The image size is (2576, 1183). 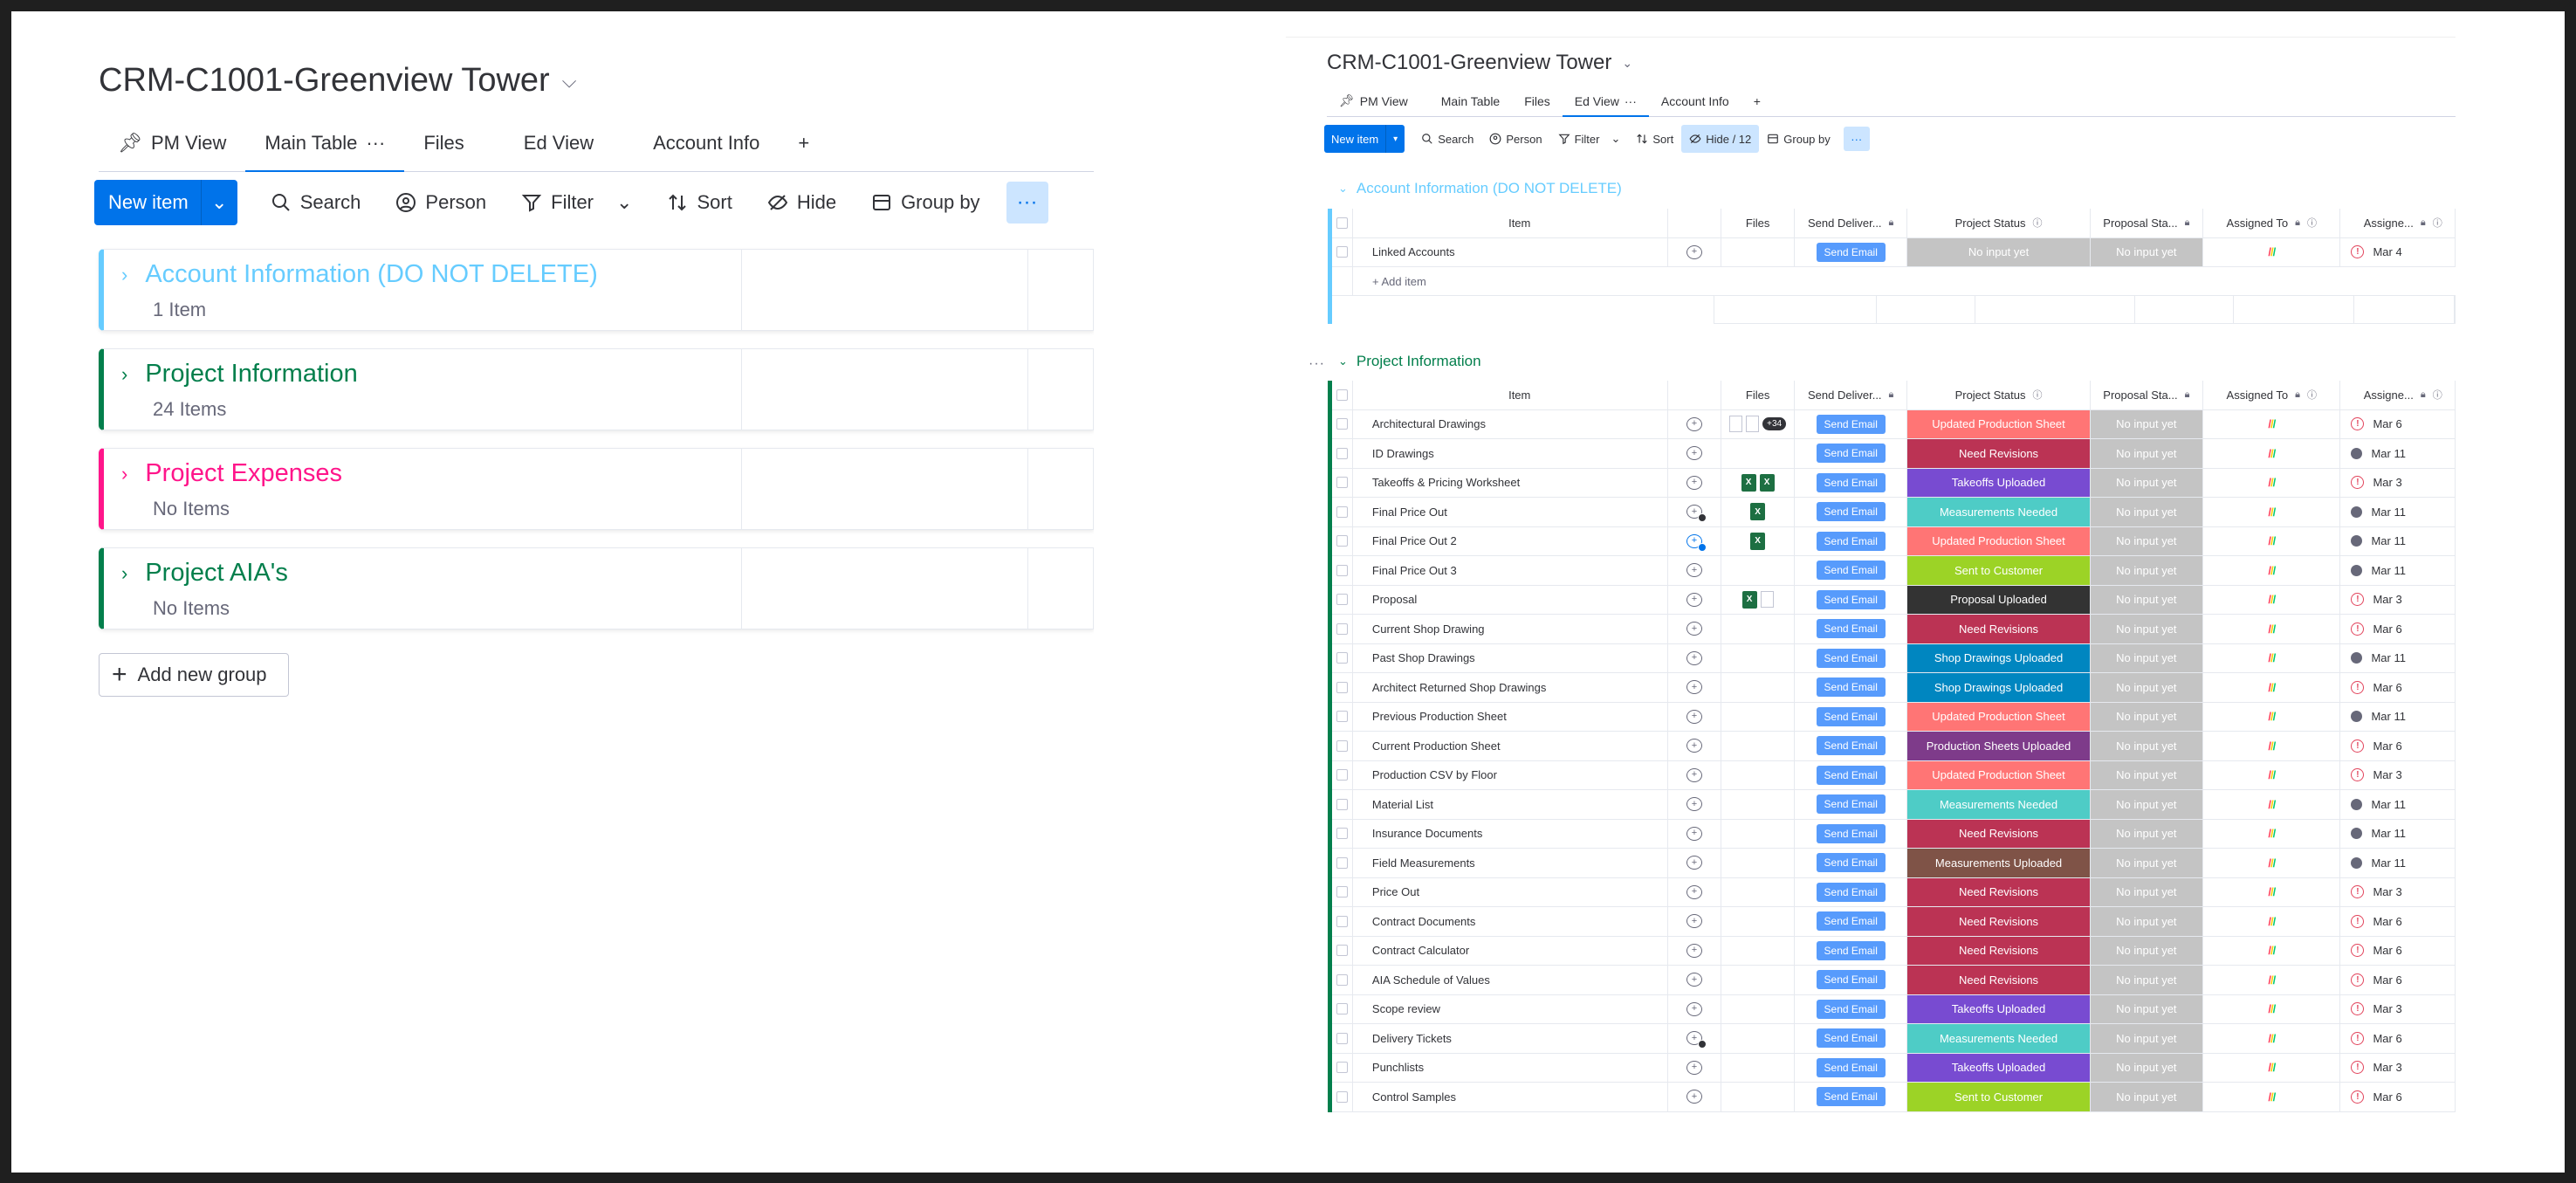 What do you see at coordinates (1480, 188) in the screenshot?
I see `group-header-account-information: ⌄ Account Information (DO NOT DELETE)` at bounding box center [1480, 188].